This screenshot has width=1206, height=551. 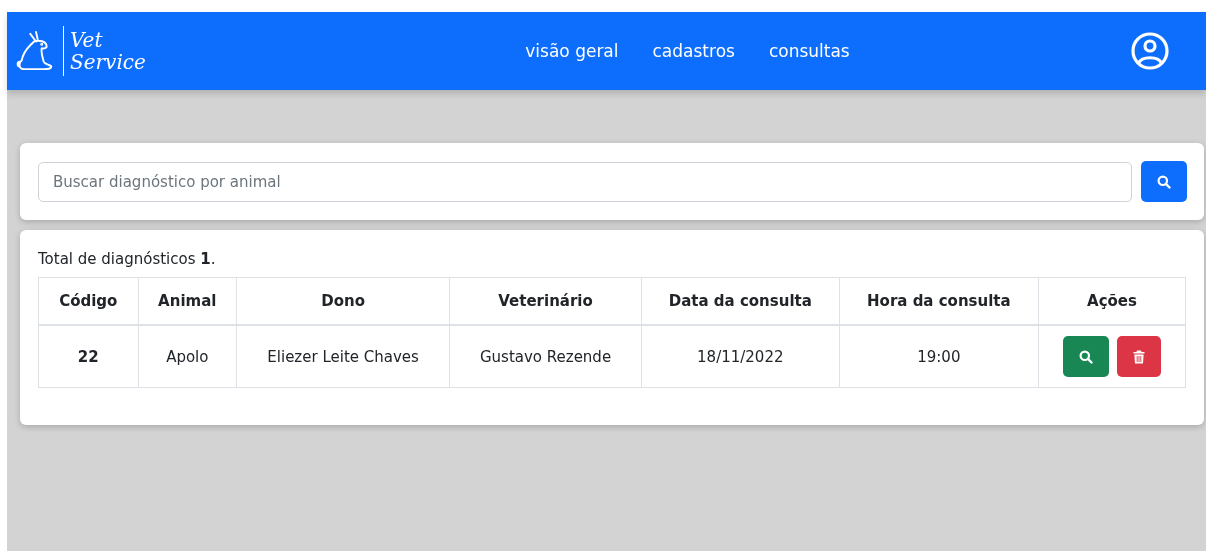 I want to click on summary-text: Total de diagnósticos 1., so click(x=127, y=259).